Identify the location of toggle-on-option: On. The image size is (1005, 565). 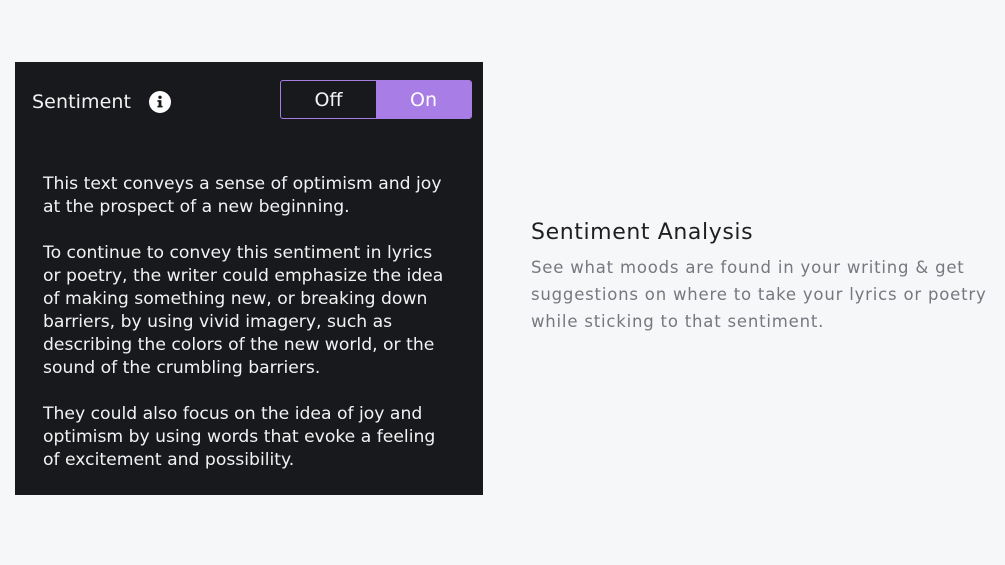
(423, 99).